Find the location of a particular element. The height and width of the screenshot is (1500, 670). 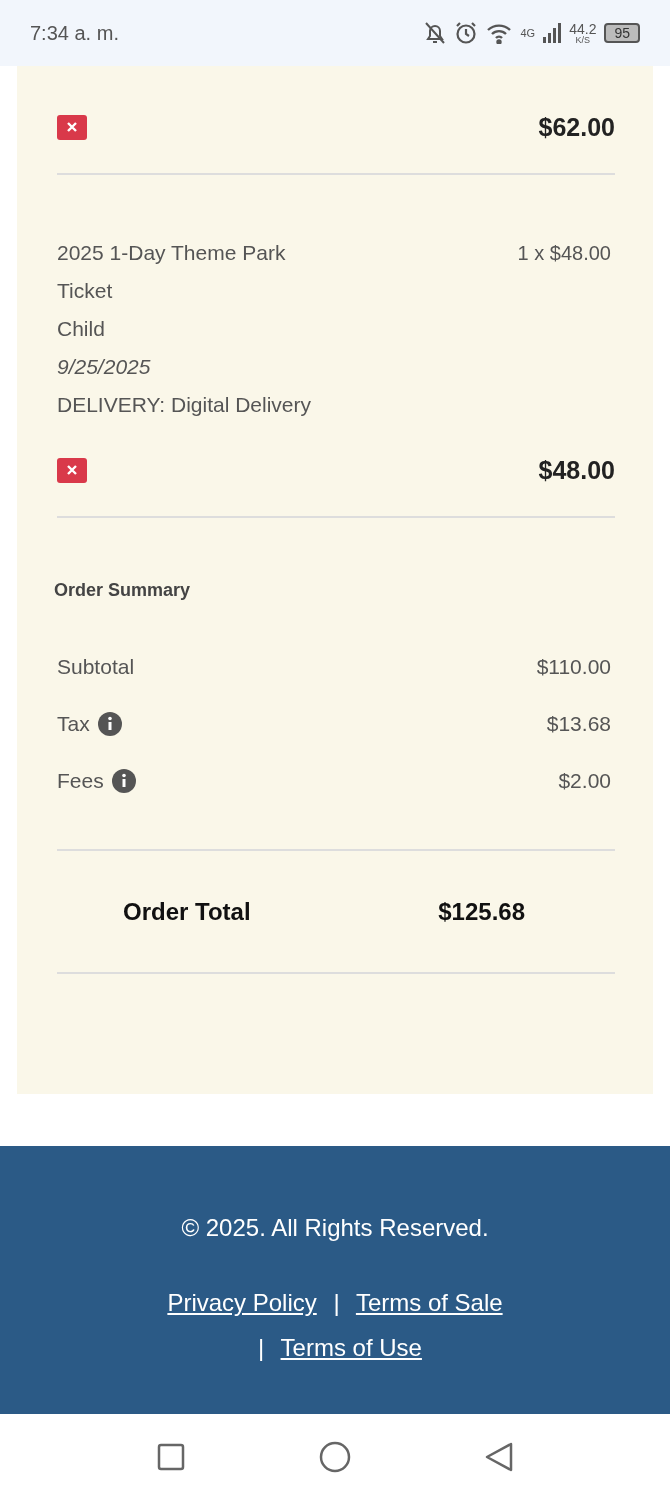

summary-value: $110.00 is located at coordinates (573, 666).